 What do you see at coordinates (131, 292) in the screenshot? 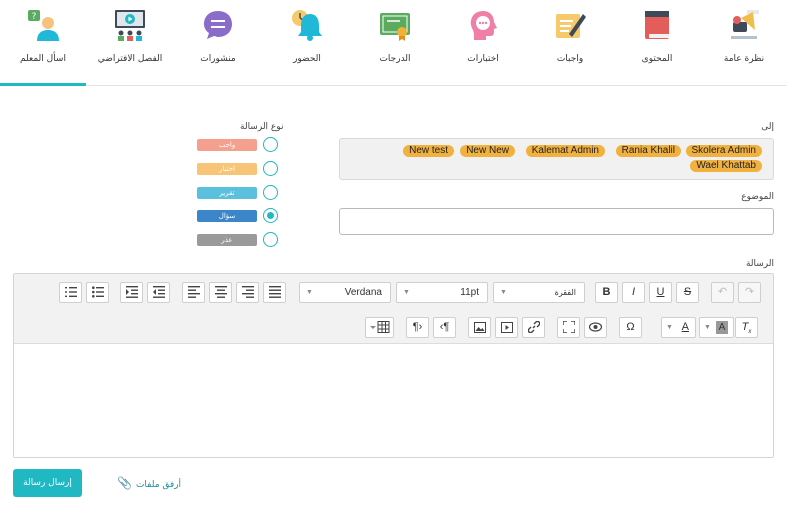
I see `indent-icon` at bounding box center [131, 292].